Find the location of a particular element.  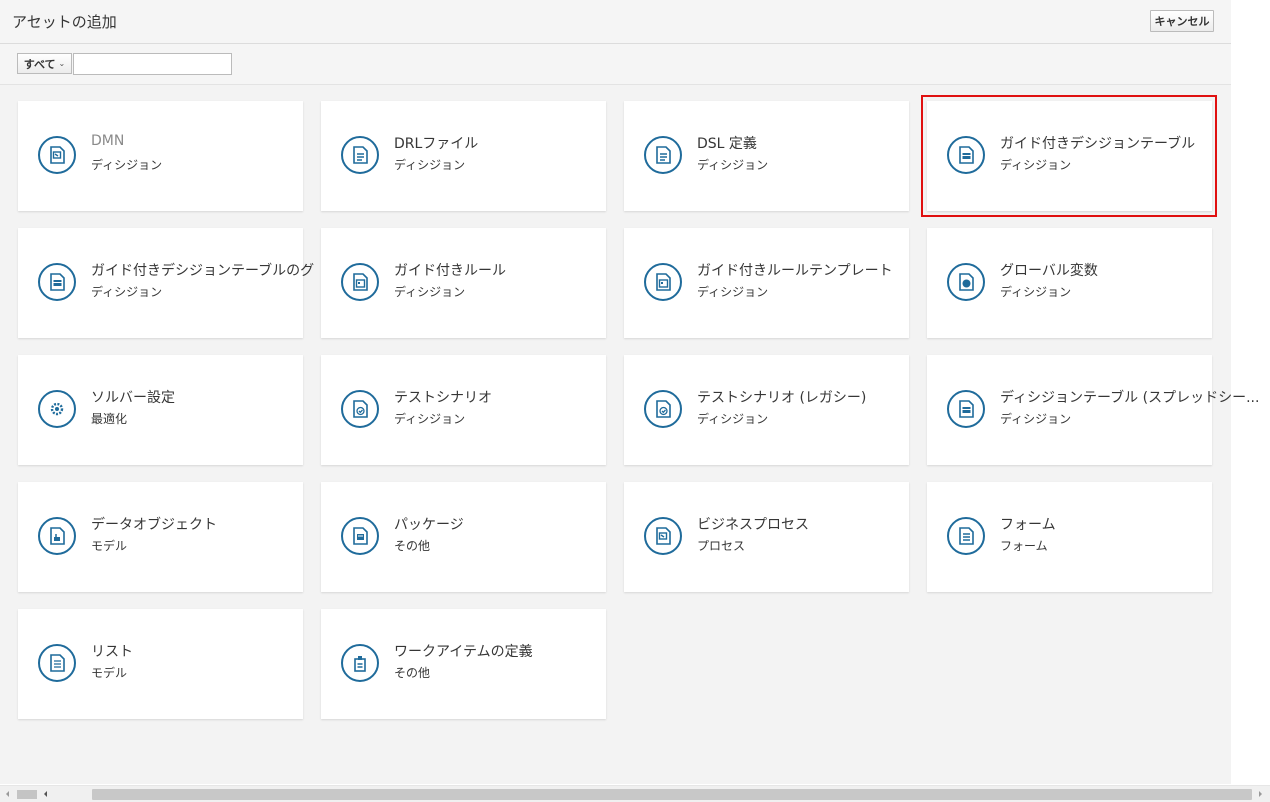

list-icon is located at coordinates (57, 663).